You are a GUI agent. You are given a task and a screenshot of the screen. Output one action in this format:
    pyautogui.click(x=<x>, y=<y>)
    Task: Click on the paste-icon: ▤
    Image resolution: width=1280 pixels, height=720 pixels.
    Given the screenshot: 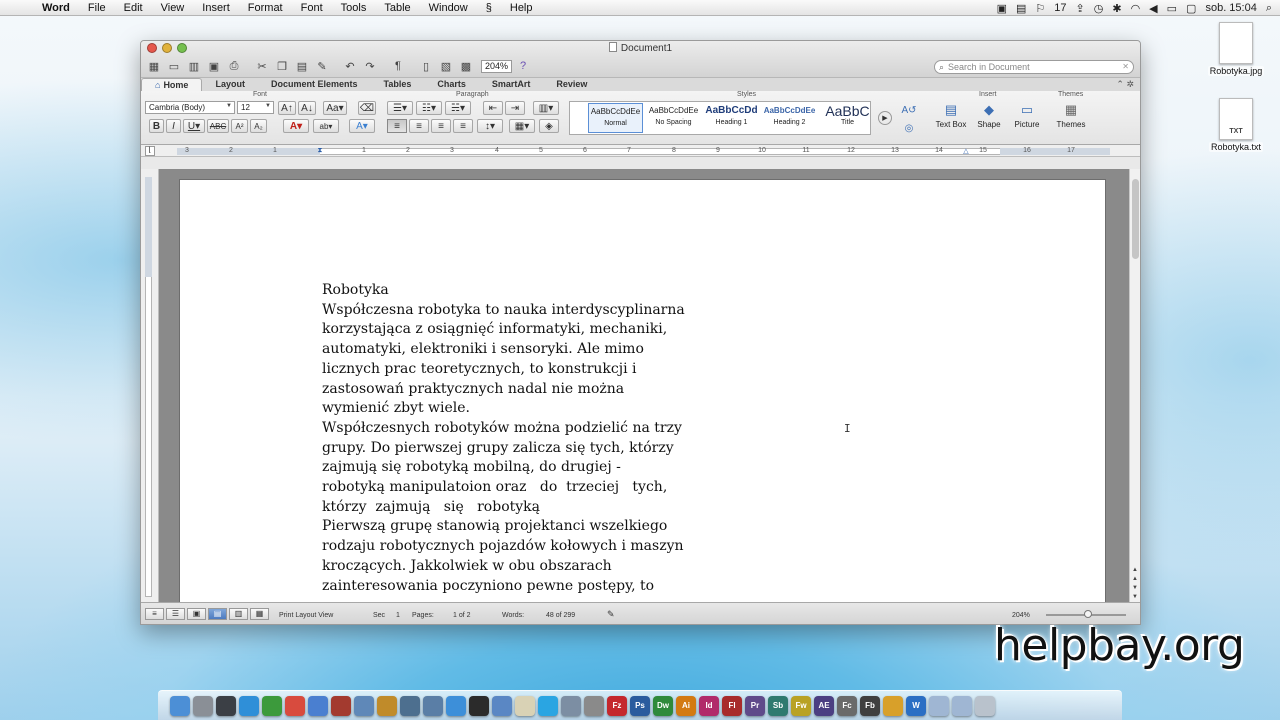 What is the action you would take?
    pyautogui.click(x=302, y=66)
    